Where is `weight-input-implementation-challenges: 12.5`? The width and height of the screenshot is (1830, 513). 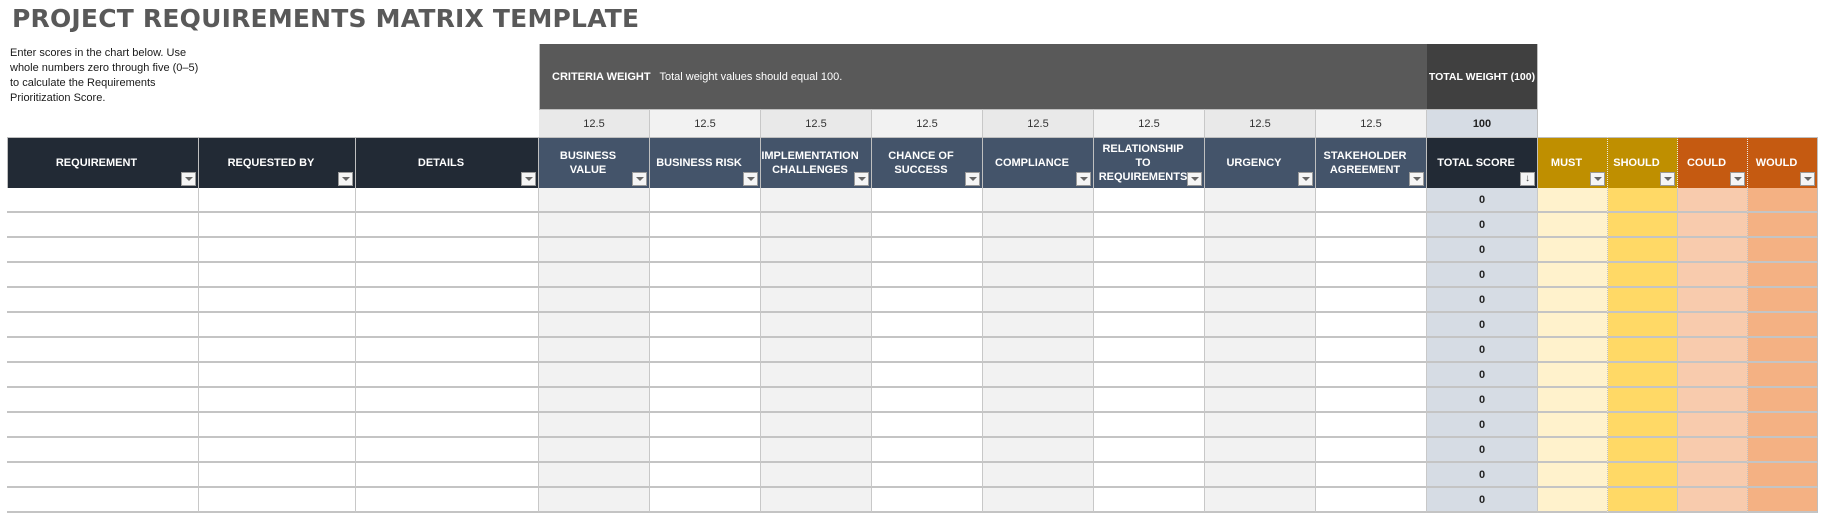 weight-input-implementation-challenges: 12.5 is located at coordinates (816, 123).